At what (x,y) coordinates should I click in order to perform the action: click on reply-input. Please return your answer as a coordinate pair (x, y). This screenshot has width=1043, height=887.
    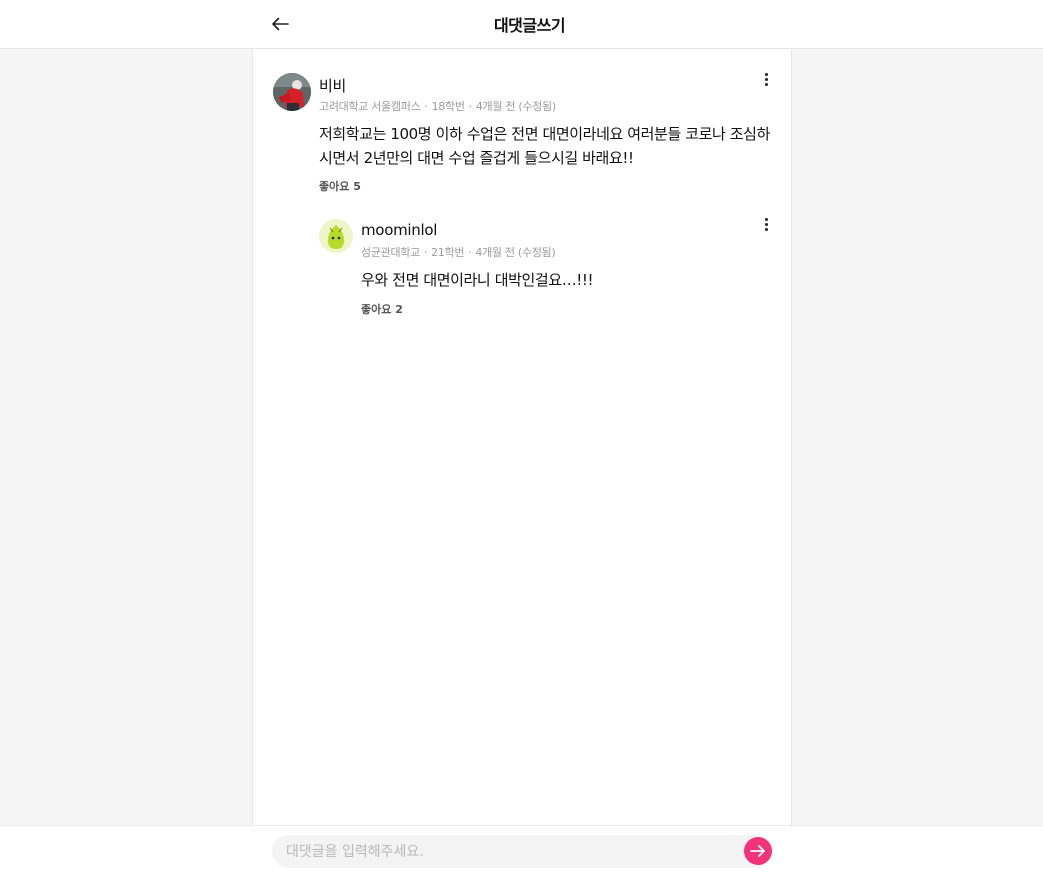
    Looking at the image, I should click on (506, 851).